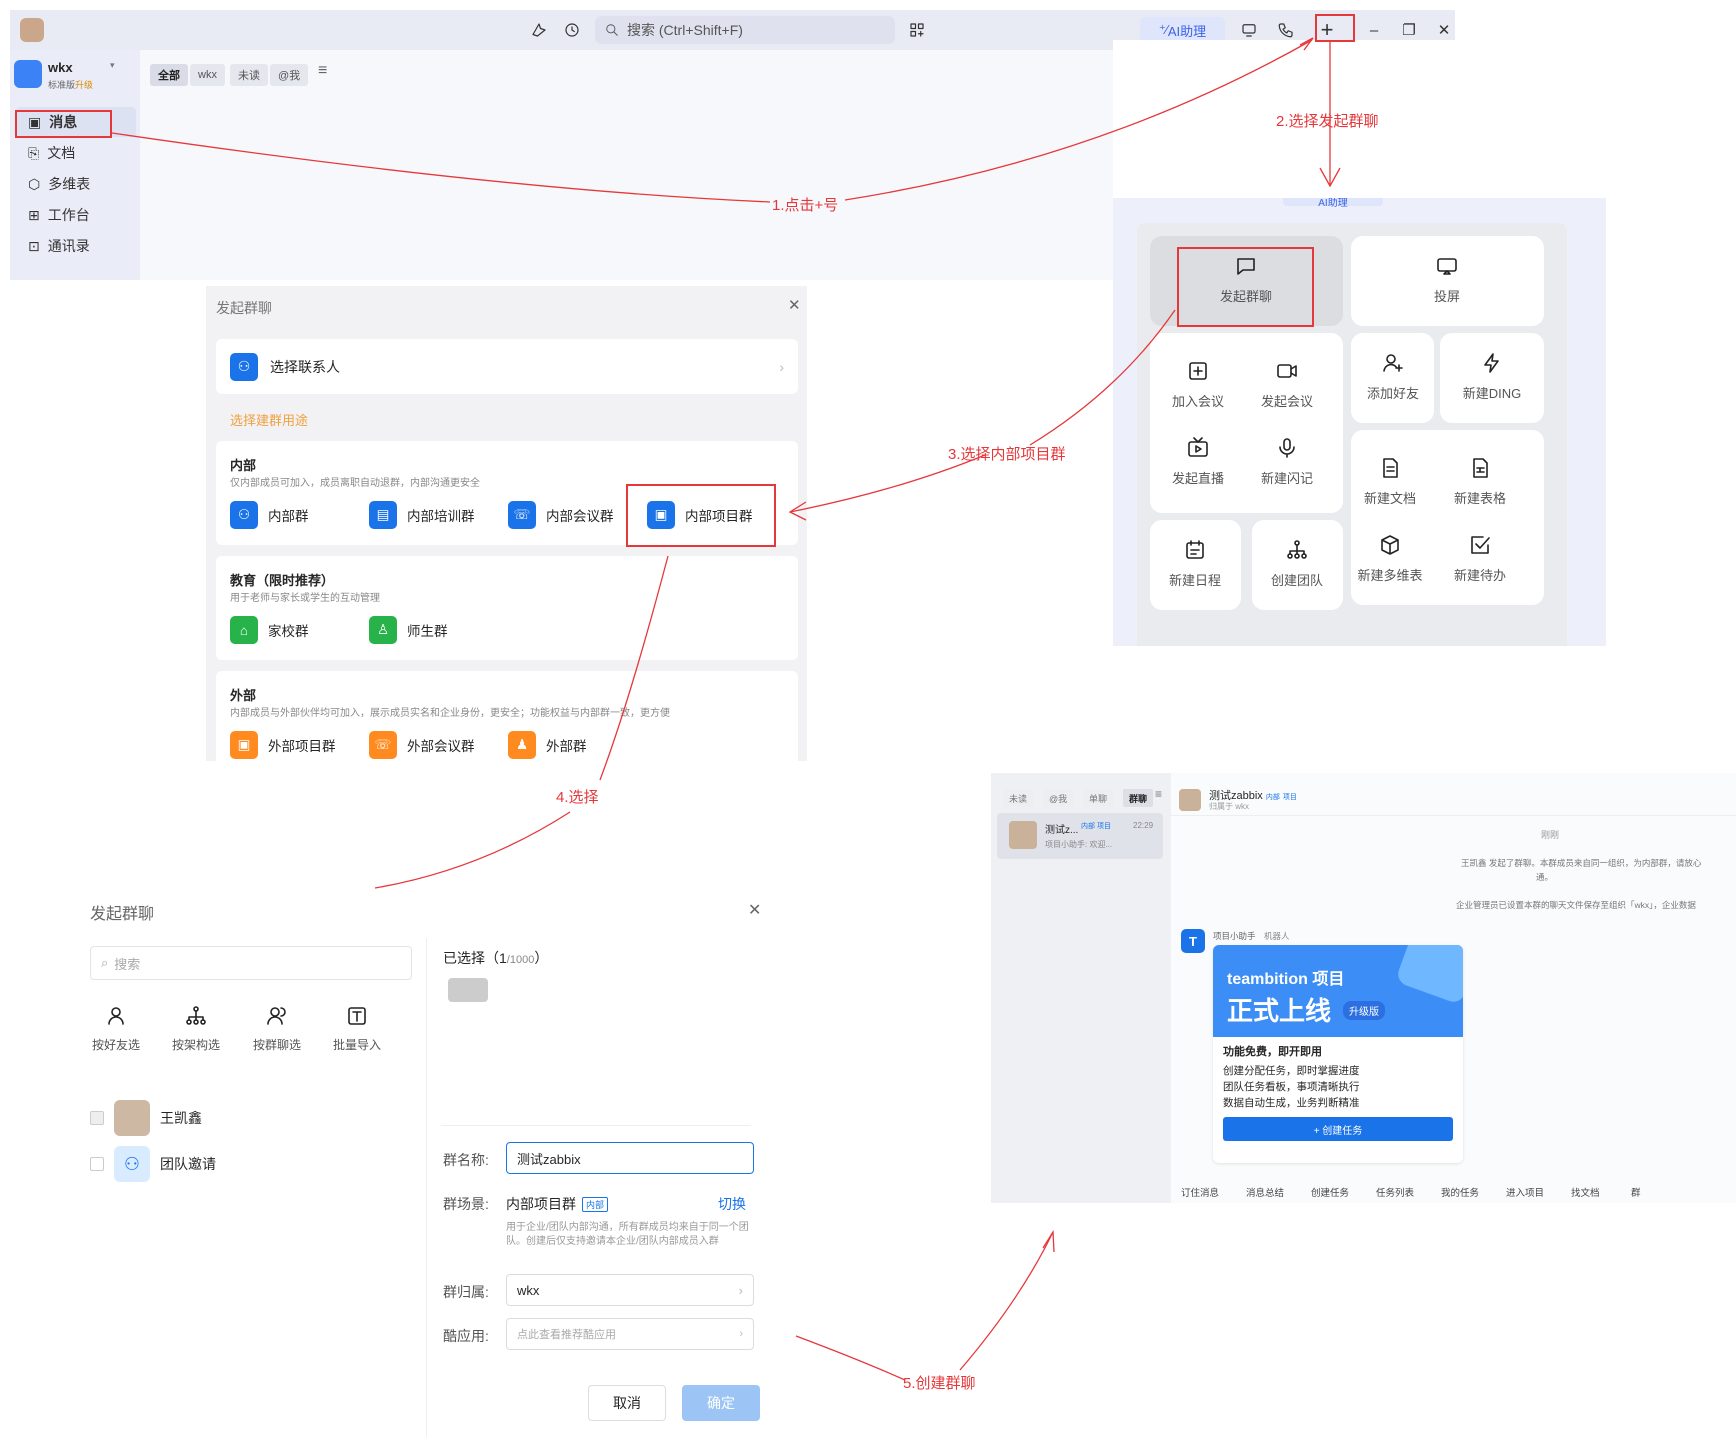  Describe the element at coordinates (577, 797) in the screenshot. I see `annotation-step4: 4.选择` at that location.